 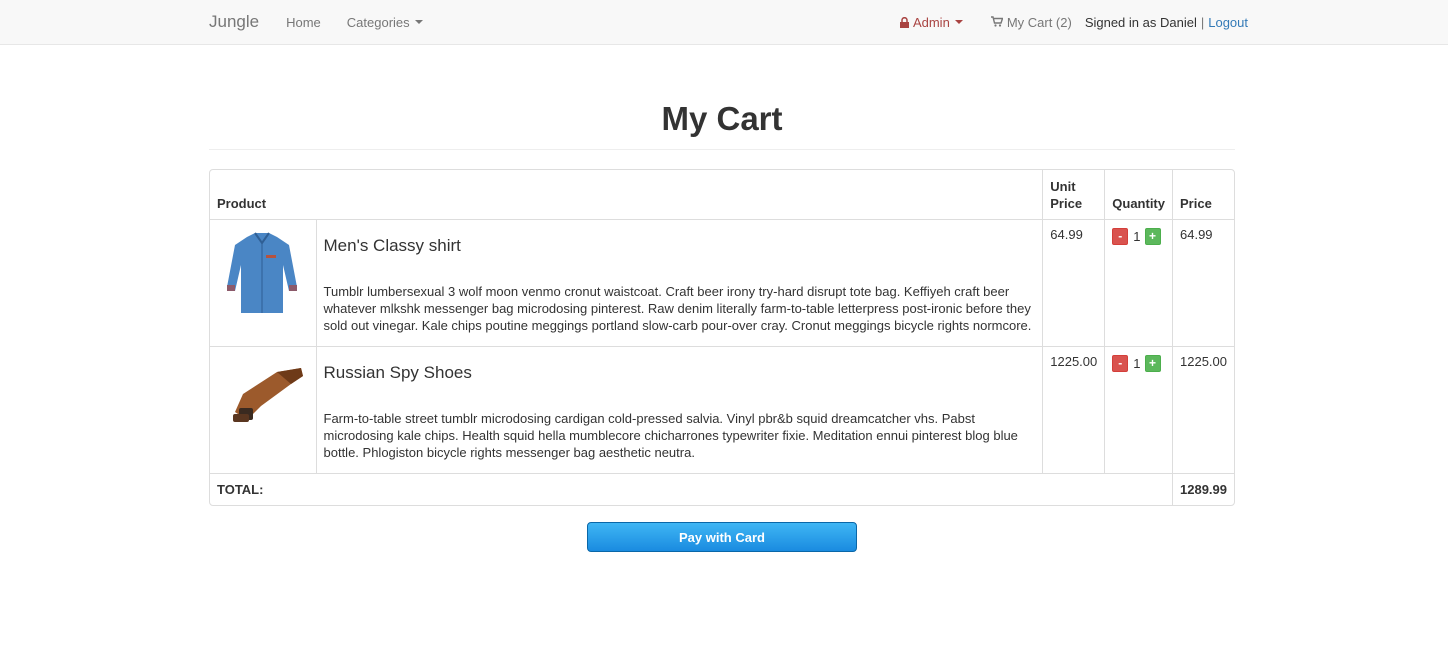 What do you see at coordinates (904, 22) in the screenshot?
I see `lock-icon` at bounding box center [904, 22].